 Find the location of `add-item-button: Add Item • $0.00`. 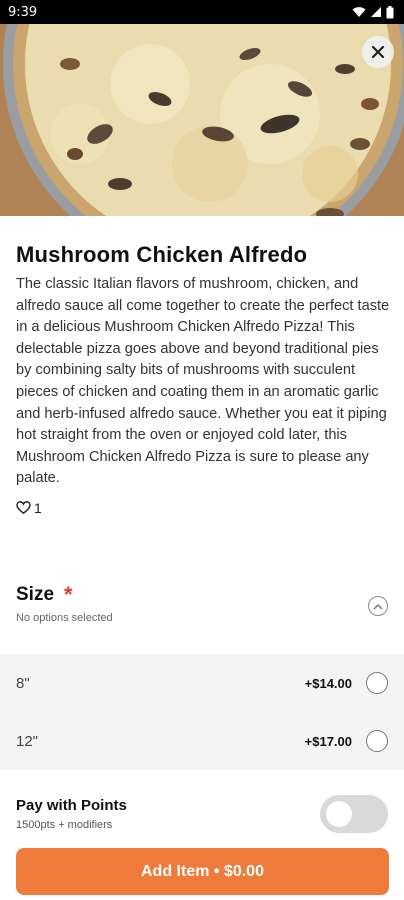

add-item-button: Add Item • $0.00 is located at coordinates (202, 871).